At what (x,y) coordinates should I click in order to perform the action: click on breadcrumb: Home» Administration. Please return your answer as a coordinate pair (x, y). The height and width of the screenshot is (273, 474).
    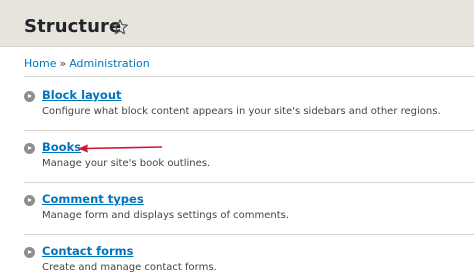
    Looking at the image, I should click on (87, 63).